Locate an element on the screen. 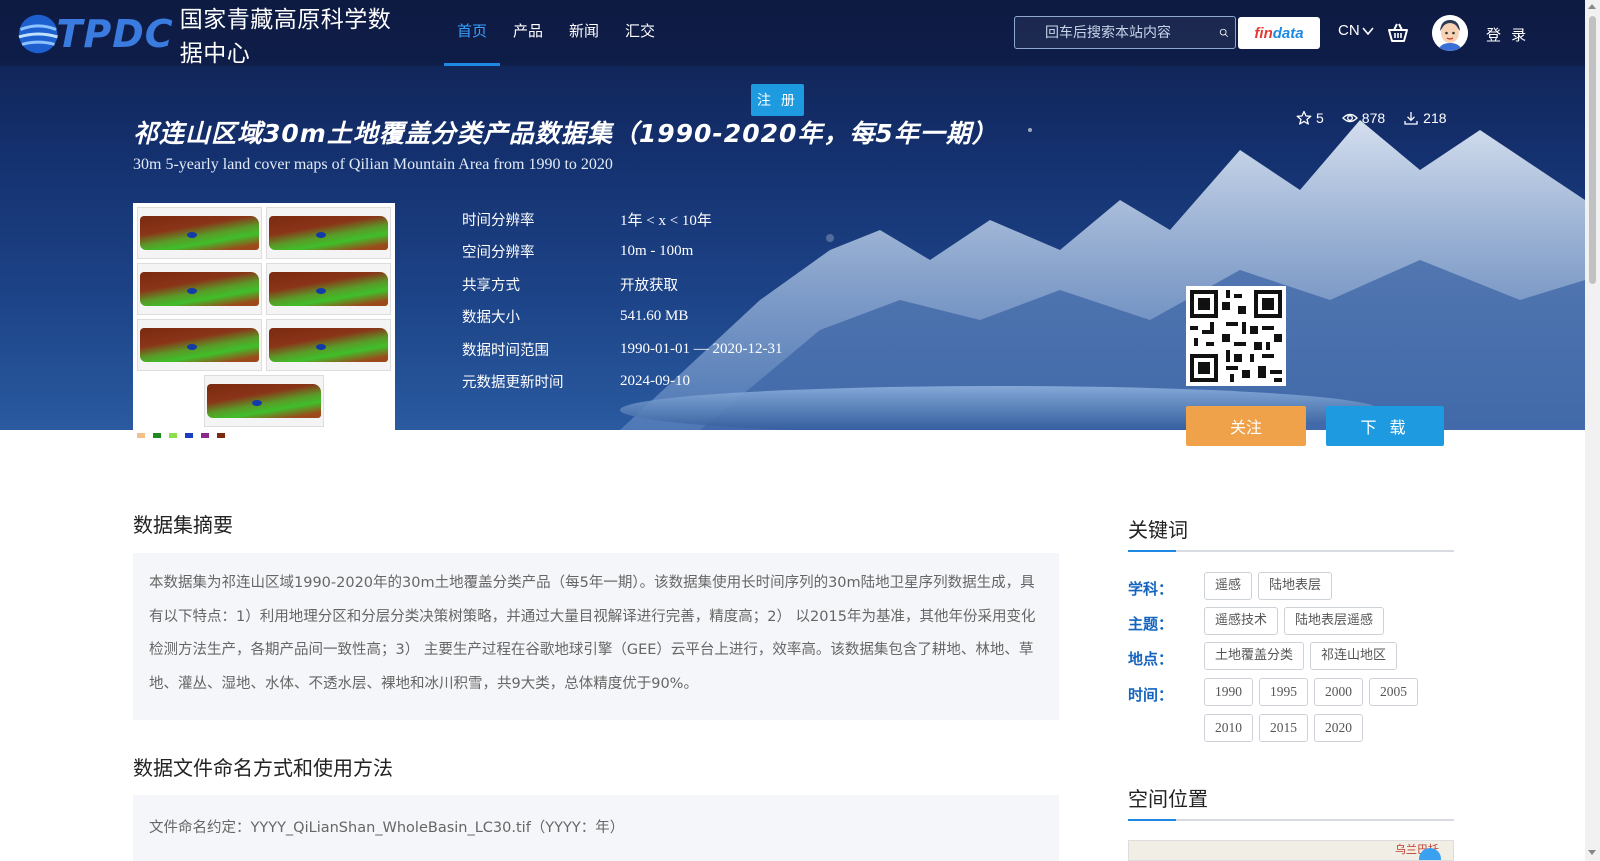  dataset-stats: 5 878 218 is located at coordinates (1380, 118).